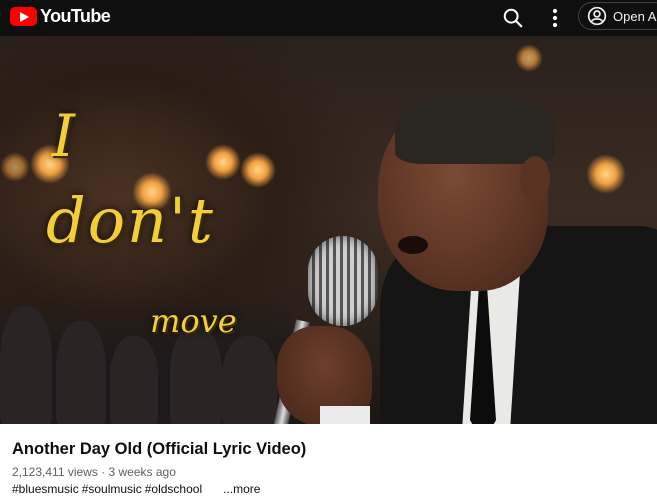 This screenshot has height=500, width=657. I want to click on open-app-label: Open Ap, so click(635, 16).